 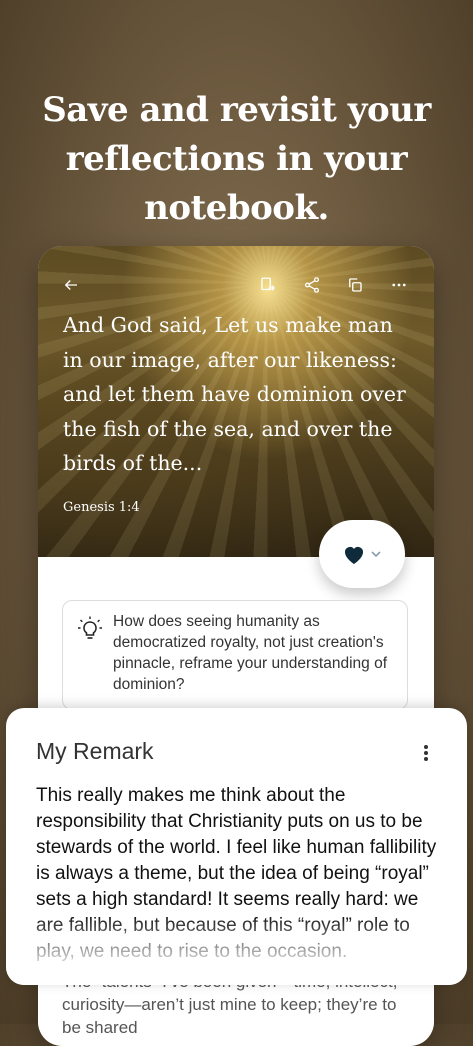 I want to click on verse-reference: Genesis 1:4, so click(x=101, y=507).